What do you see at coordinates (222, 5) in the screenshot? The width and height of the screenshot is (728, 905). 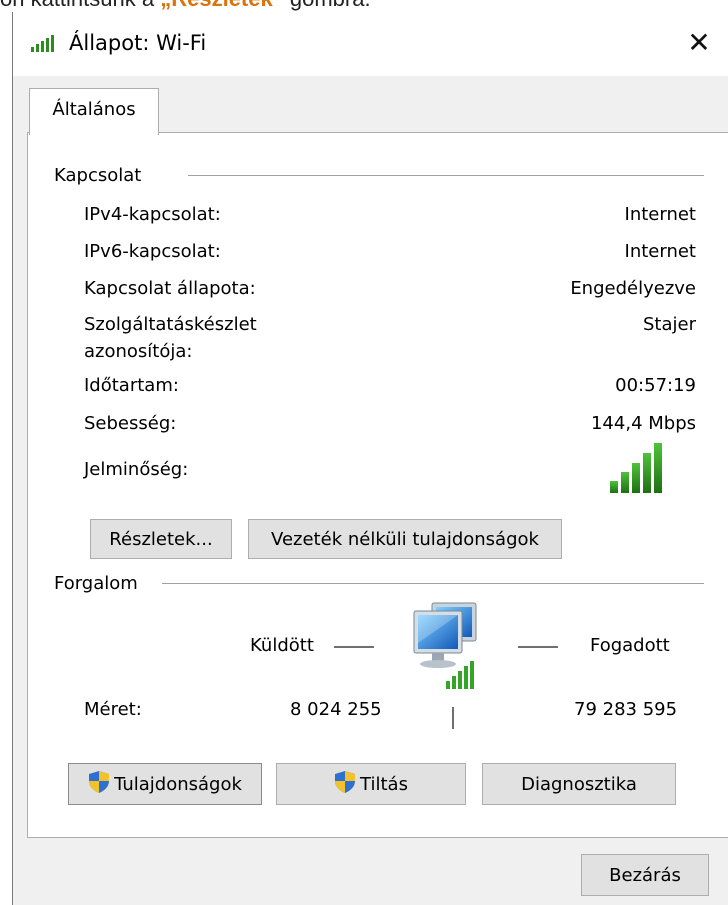 I see `caption-highlight: „Részletek”` at bounding box center [222, 5].